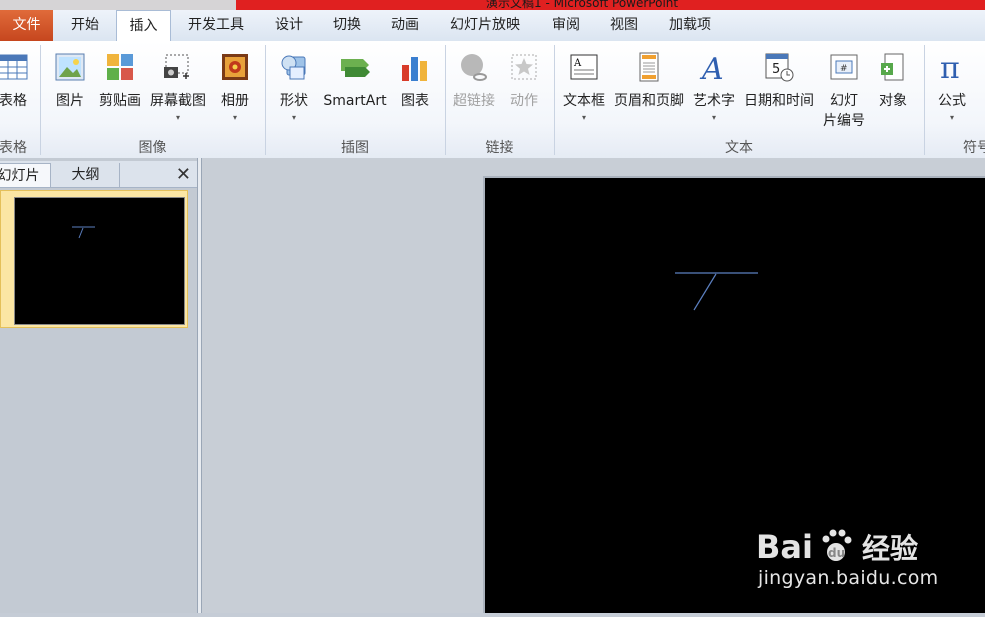 The image size is (985, 617). What do you see at coordinates (952, 88) in the screenshot?
I see `equation-button: π 公式 ▾` at bounding box center [952, 88].